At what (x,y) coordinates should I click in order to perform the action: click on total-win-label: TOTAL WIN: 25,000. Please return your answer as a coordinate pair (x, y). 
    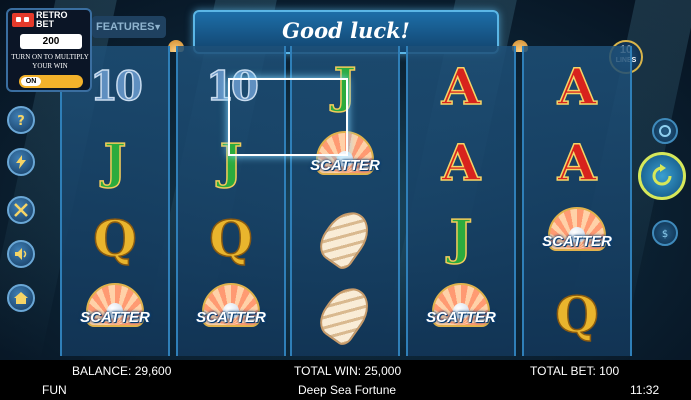
    Looking at the image, I should click on (348, 371).